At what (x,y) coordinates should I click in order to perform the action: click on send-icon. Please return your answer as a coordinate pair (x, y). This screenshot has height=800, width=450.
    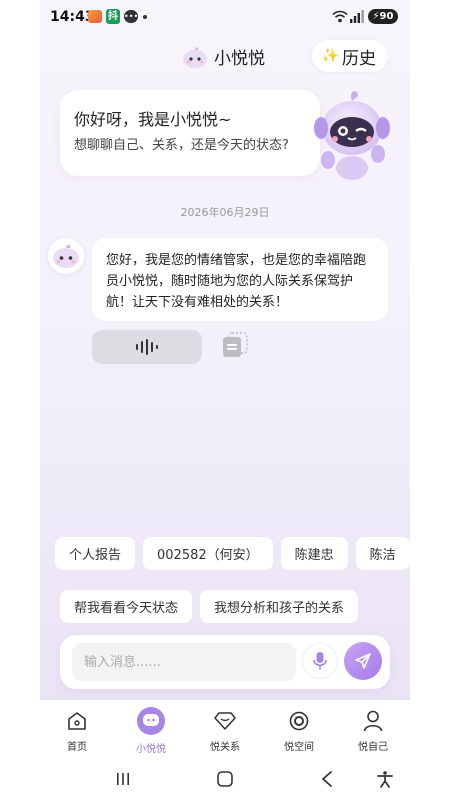
    Looking at the image, I should click on (363, 661).